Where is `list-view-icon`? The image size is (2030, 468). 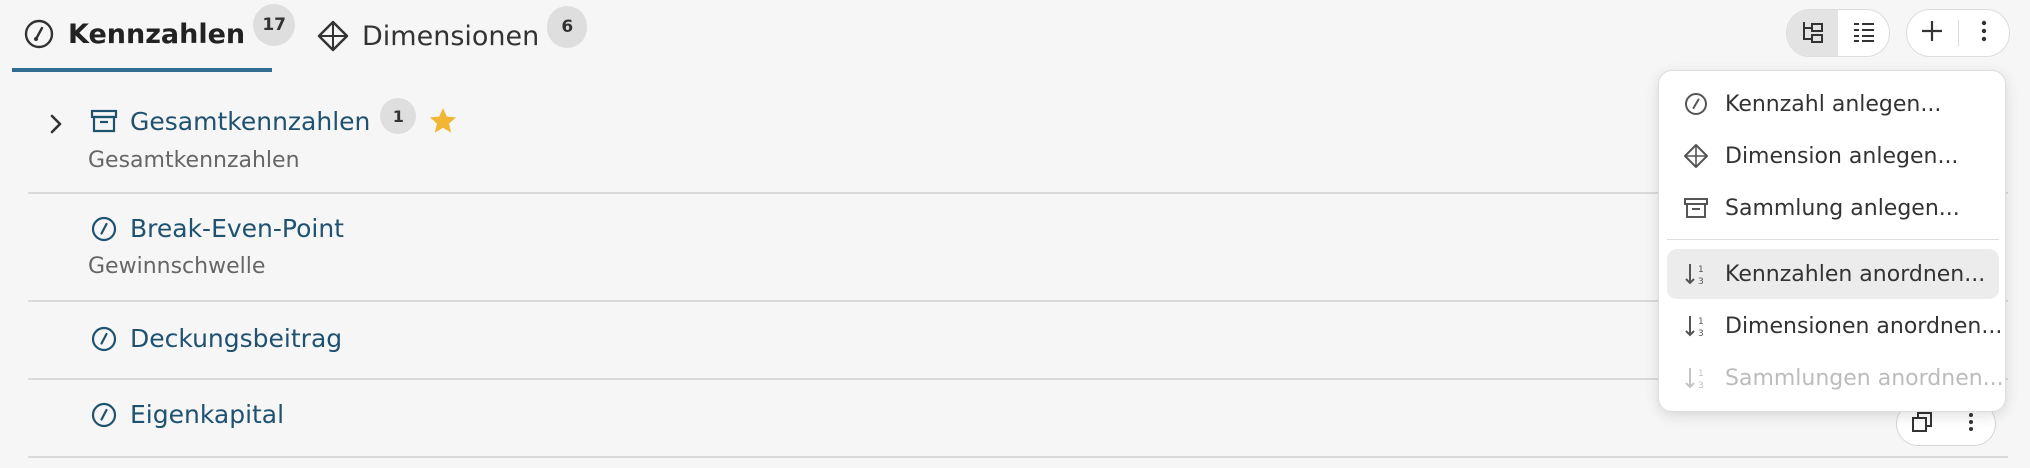 list-view-icon is located at coordinates (1864, 34).